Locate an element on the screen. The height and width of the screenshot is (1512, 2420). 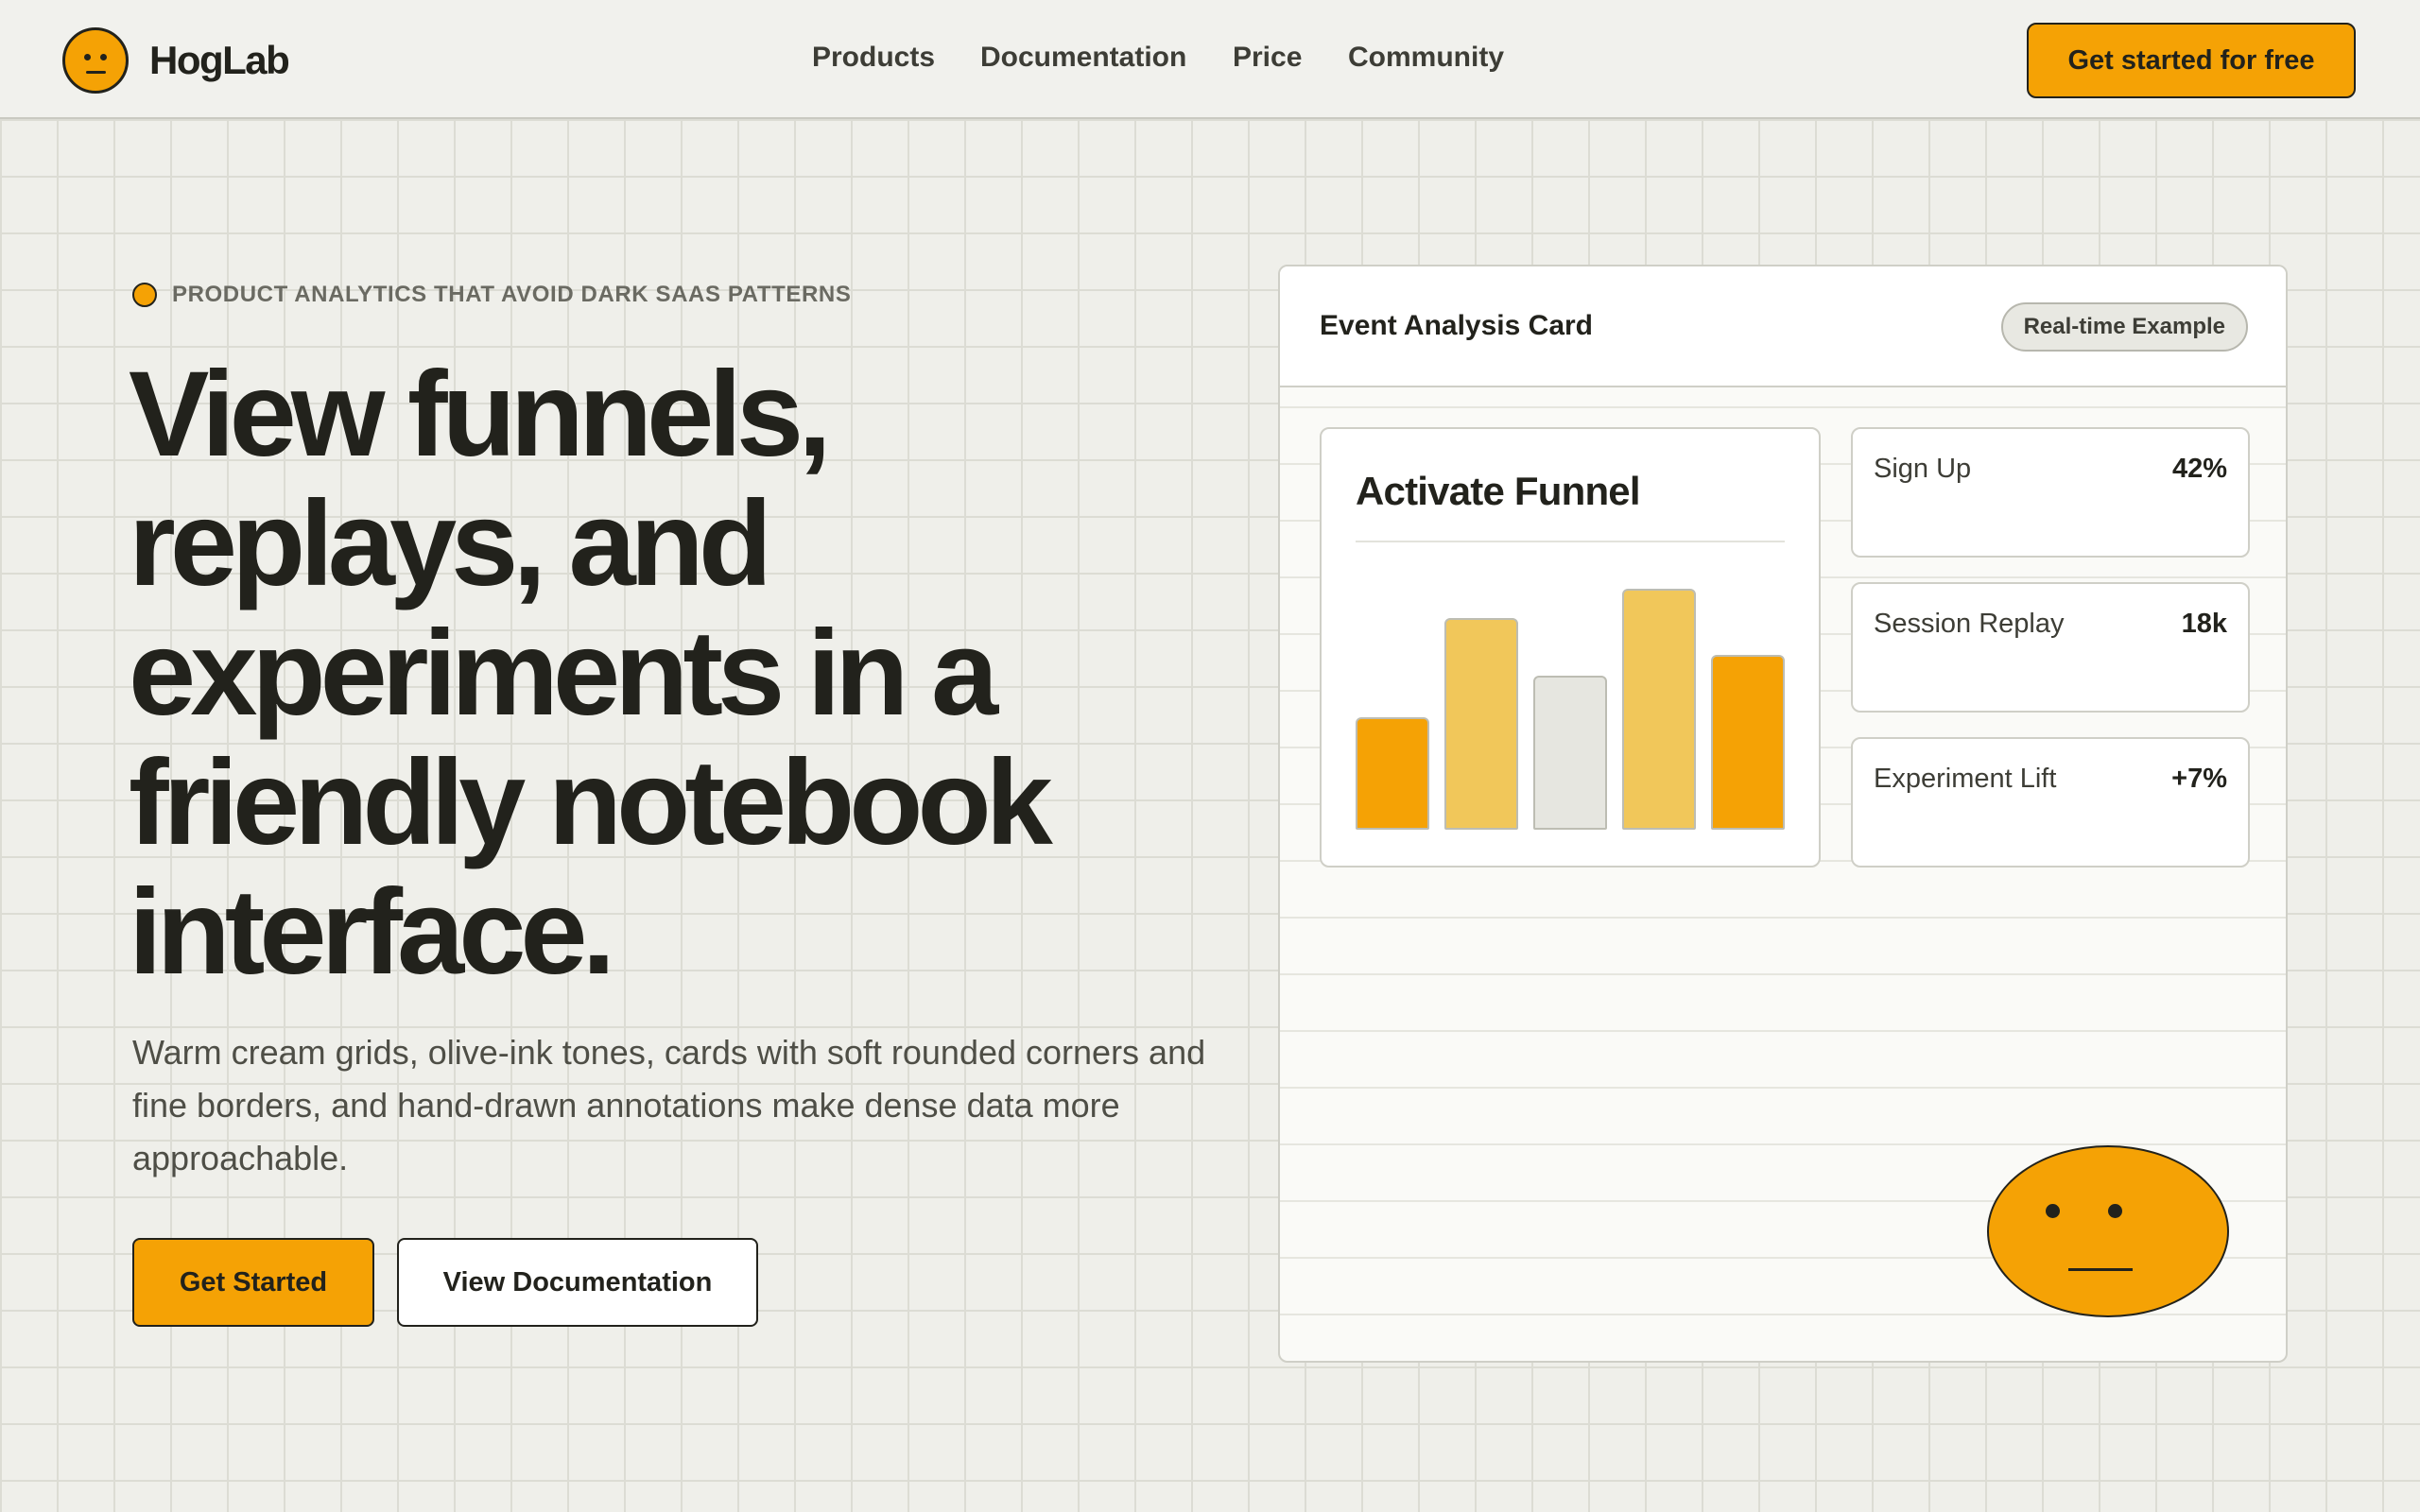
funnel-bar-chart is located at coordinates (1571, 705).